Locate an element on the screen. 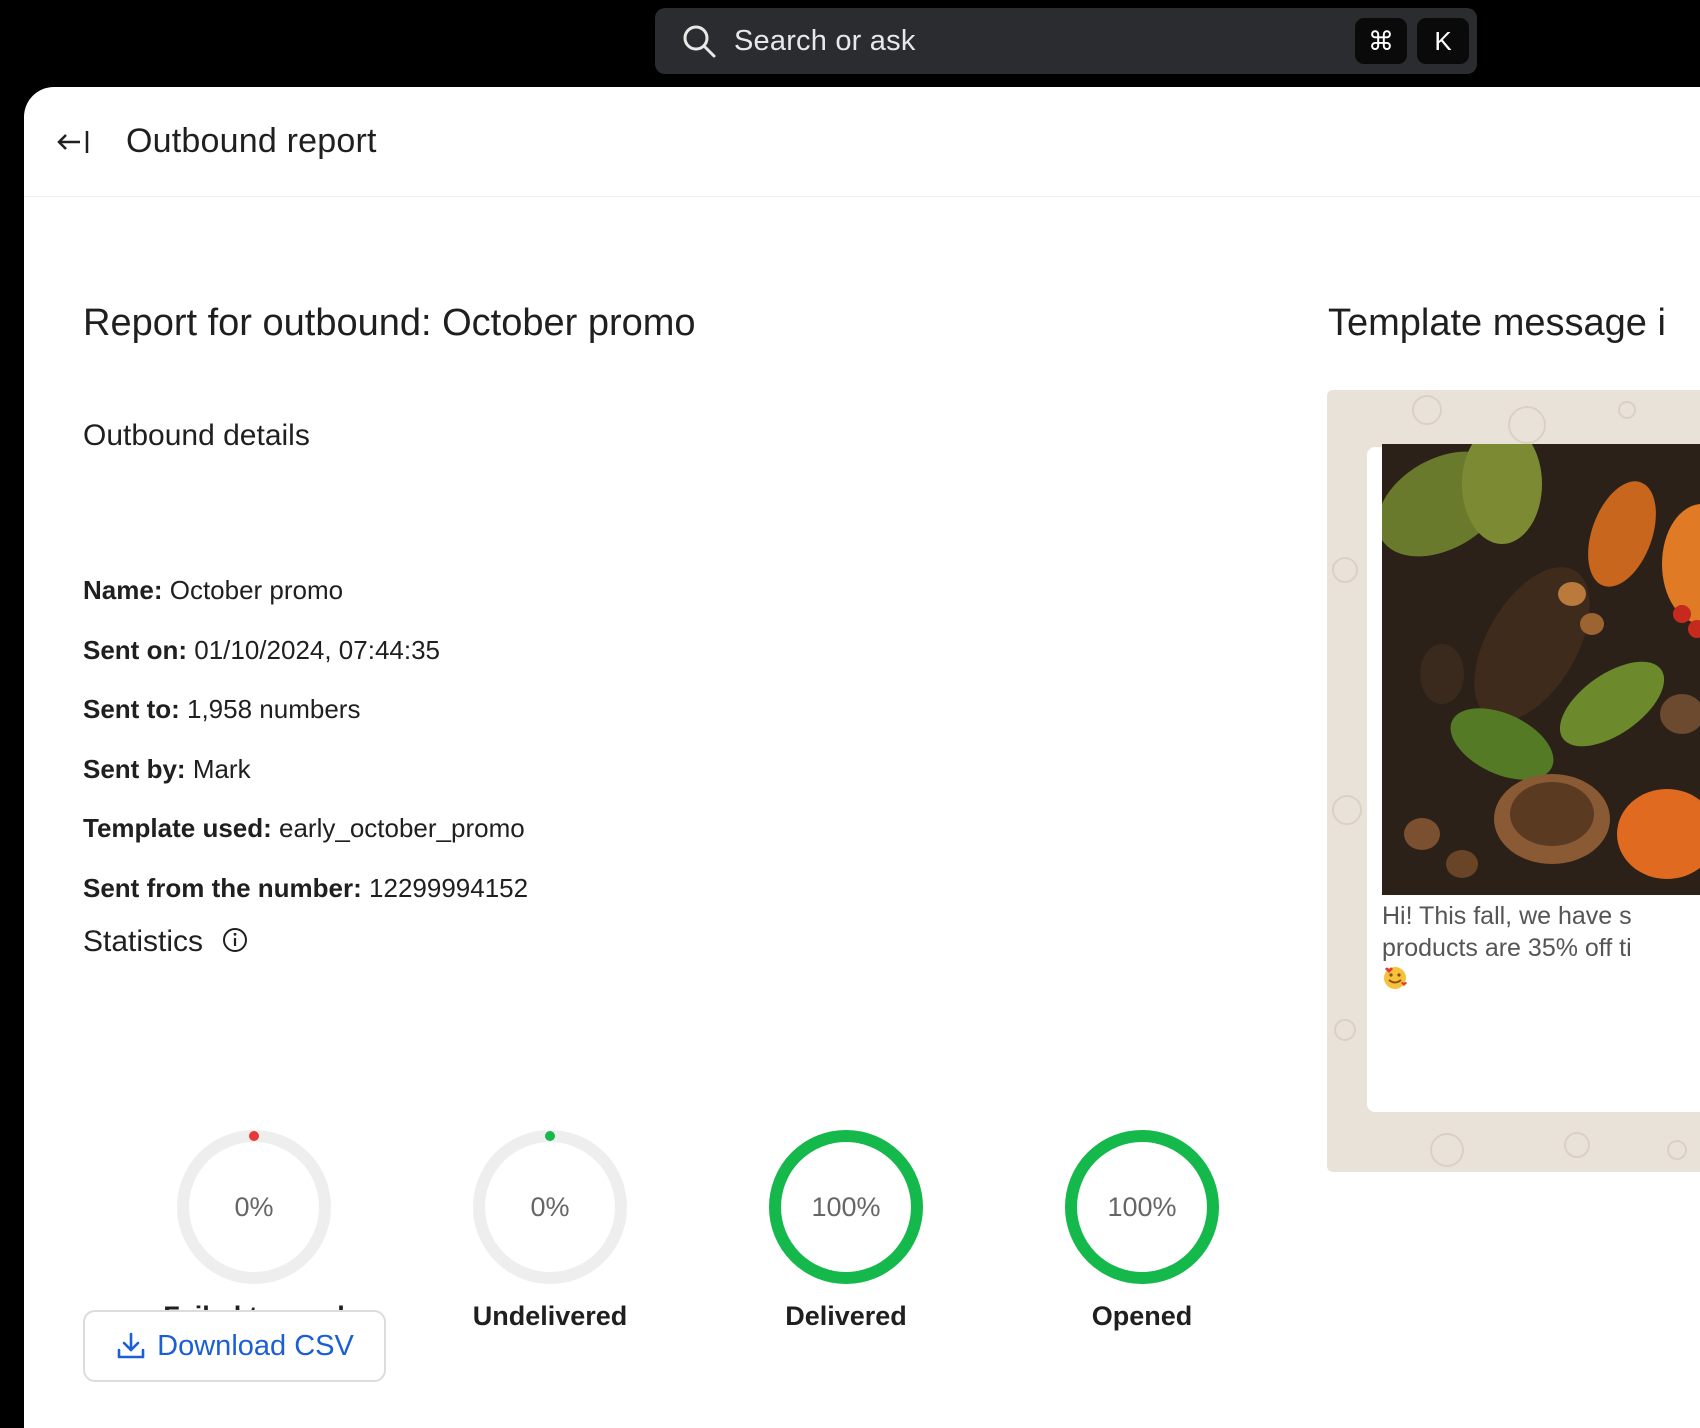 The height and width of the screenshot is (1428, 1700). stat-label: Delivered is located at coordinates (846, 1316).